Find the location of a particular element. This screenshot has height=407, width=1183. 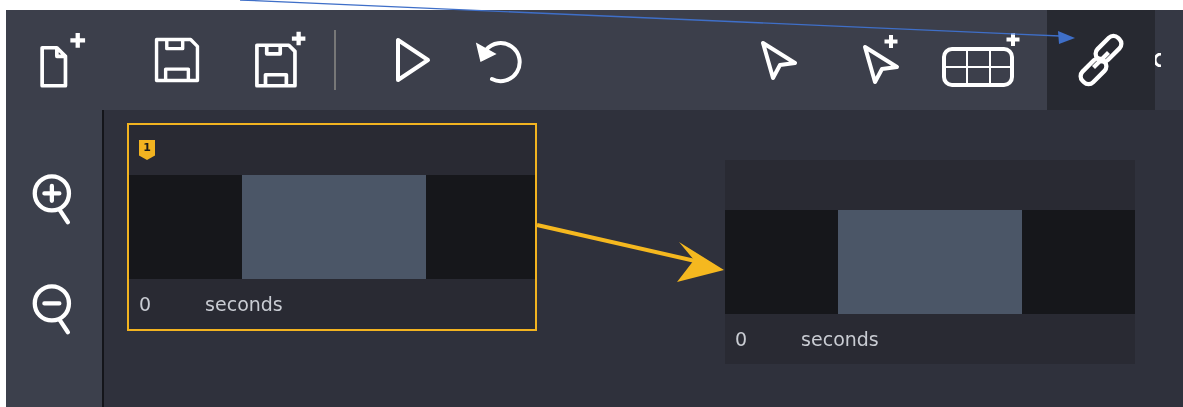

pointer-icon is located at coordinates (779, 60).